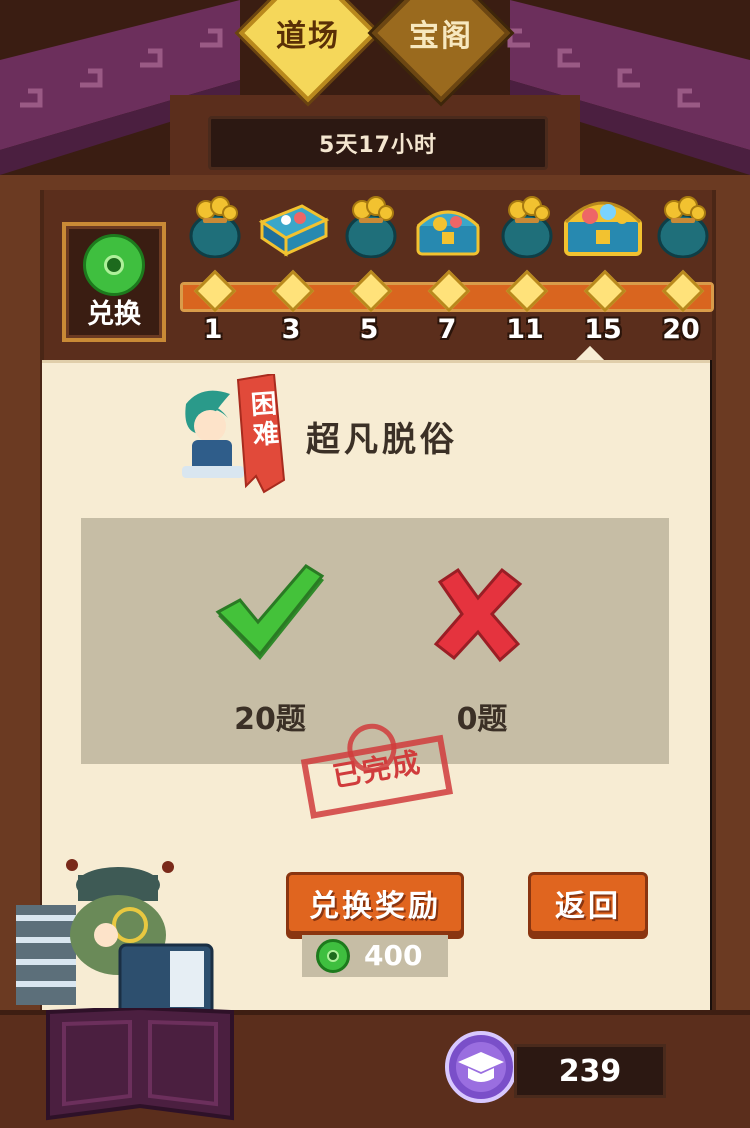 Image resolution: width=750 pixels, height=1128 pixels. I want to click on tab-dojo: 道场, so click(308, 51).